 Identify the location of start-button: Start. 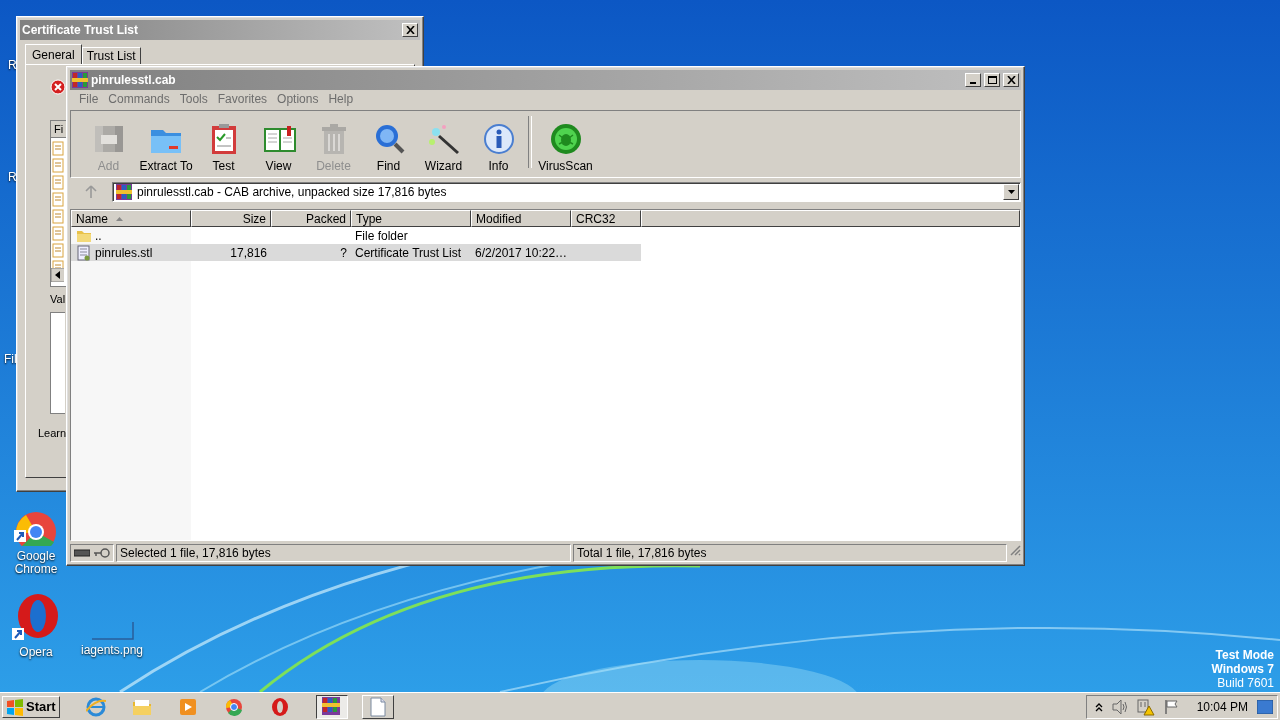
(31, 706).